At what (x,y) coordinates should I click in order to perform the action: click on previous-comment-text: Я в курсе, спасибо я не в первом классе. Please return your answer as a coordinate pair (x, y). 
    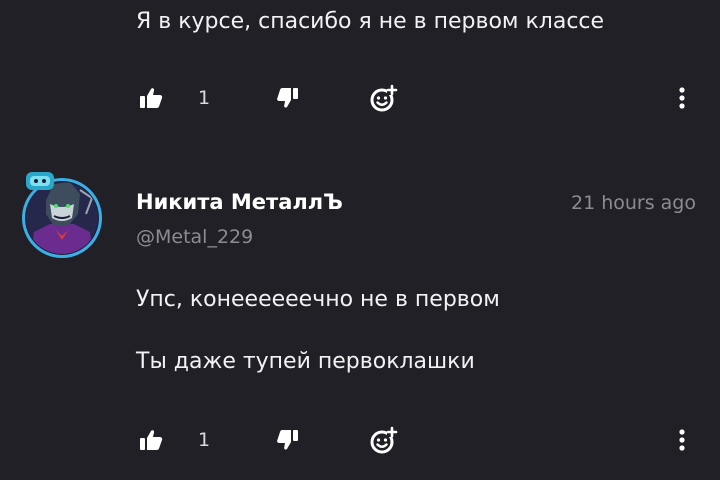
    Looking at the image, I should click on (370, 21).